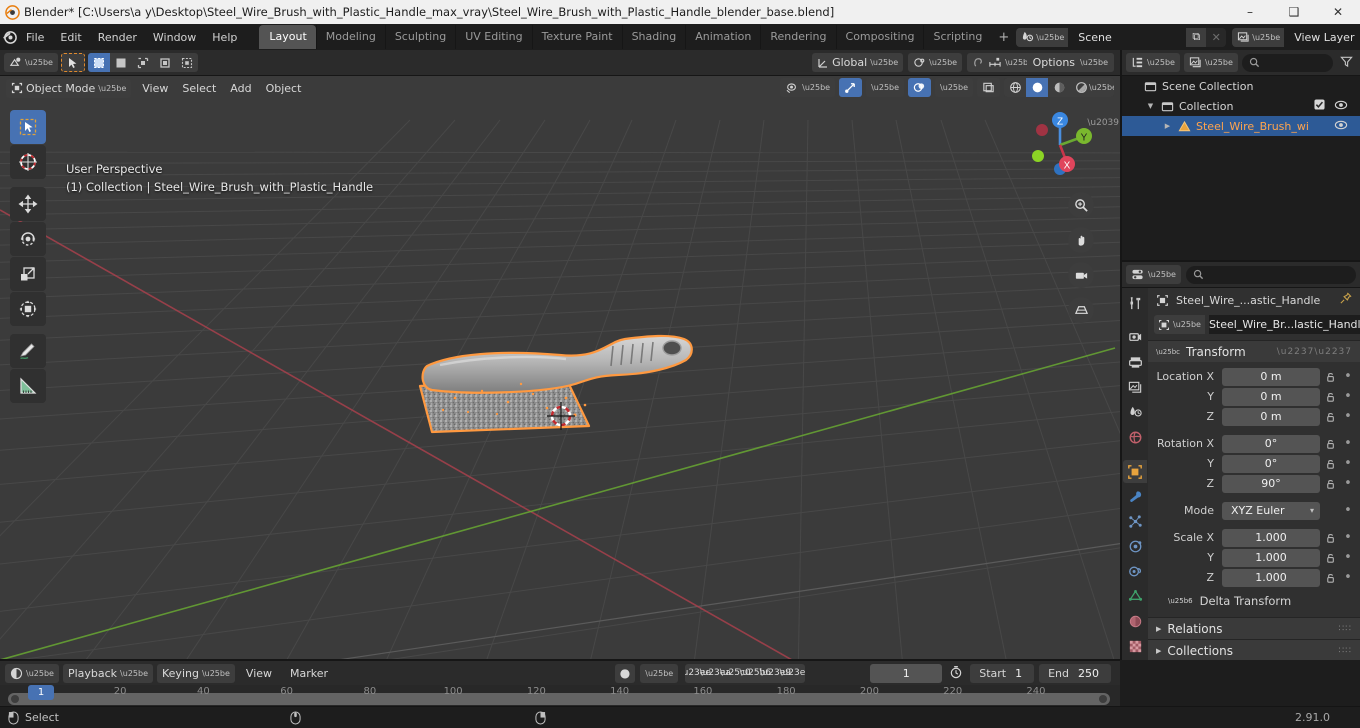 This screenshot has width=1360, height=728. I want to click on rotation-z-field: 90°, so click(1271, 483).